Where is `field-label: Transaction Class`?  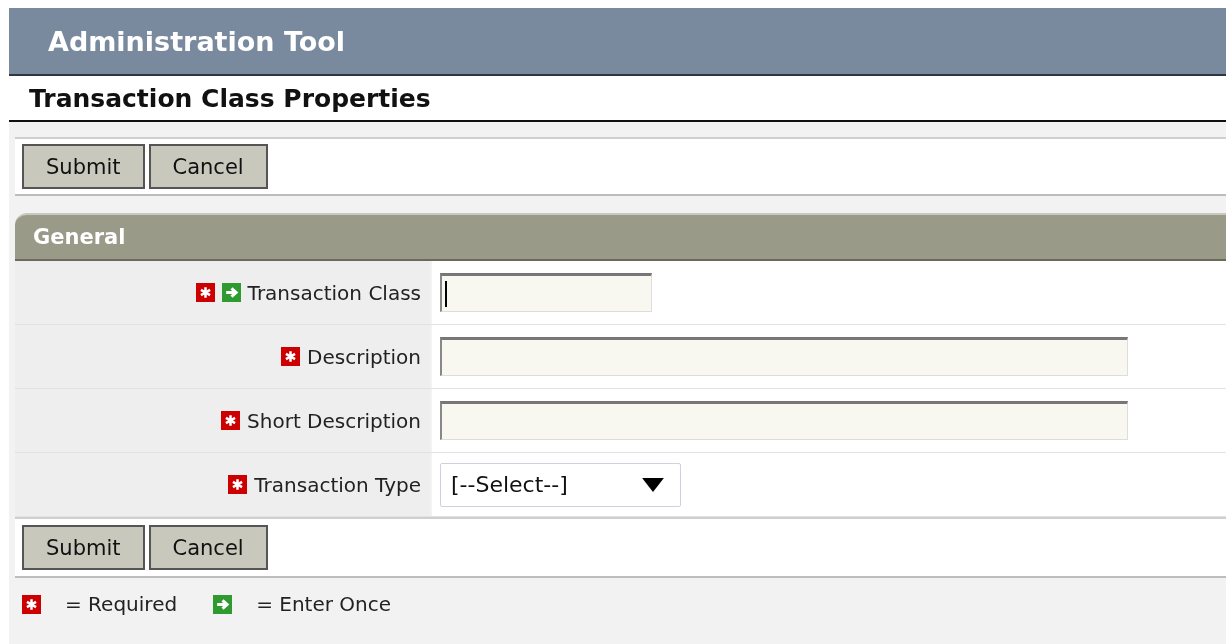
field-label: Transaction Class is located at coordinates (334, 292).